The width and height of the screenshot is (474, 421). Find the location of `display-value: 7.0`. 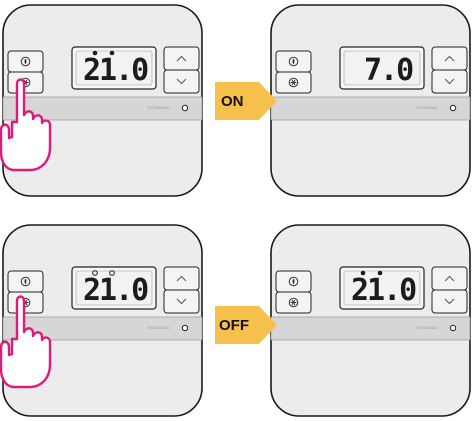

display-value: 7.0 is located at coordinates (388, 70).